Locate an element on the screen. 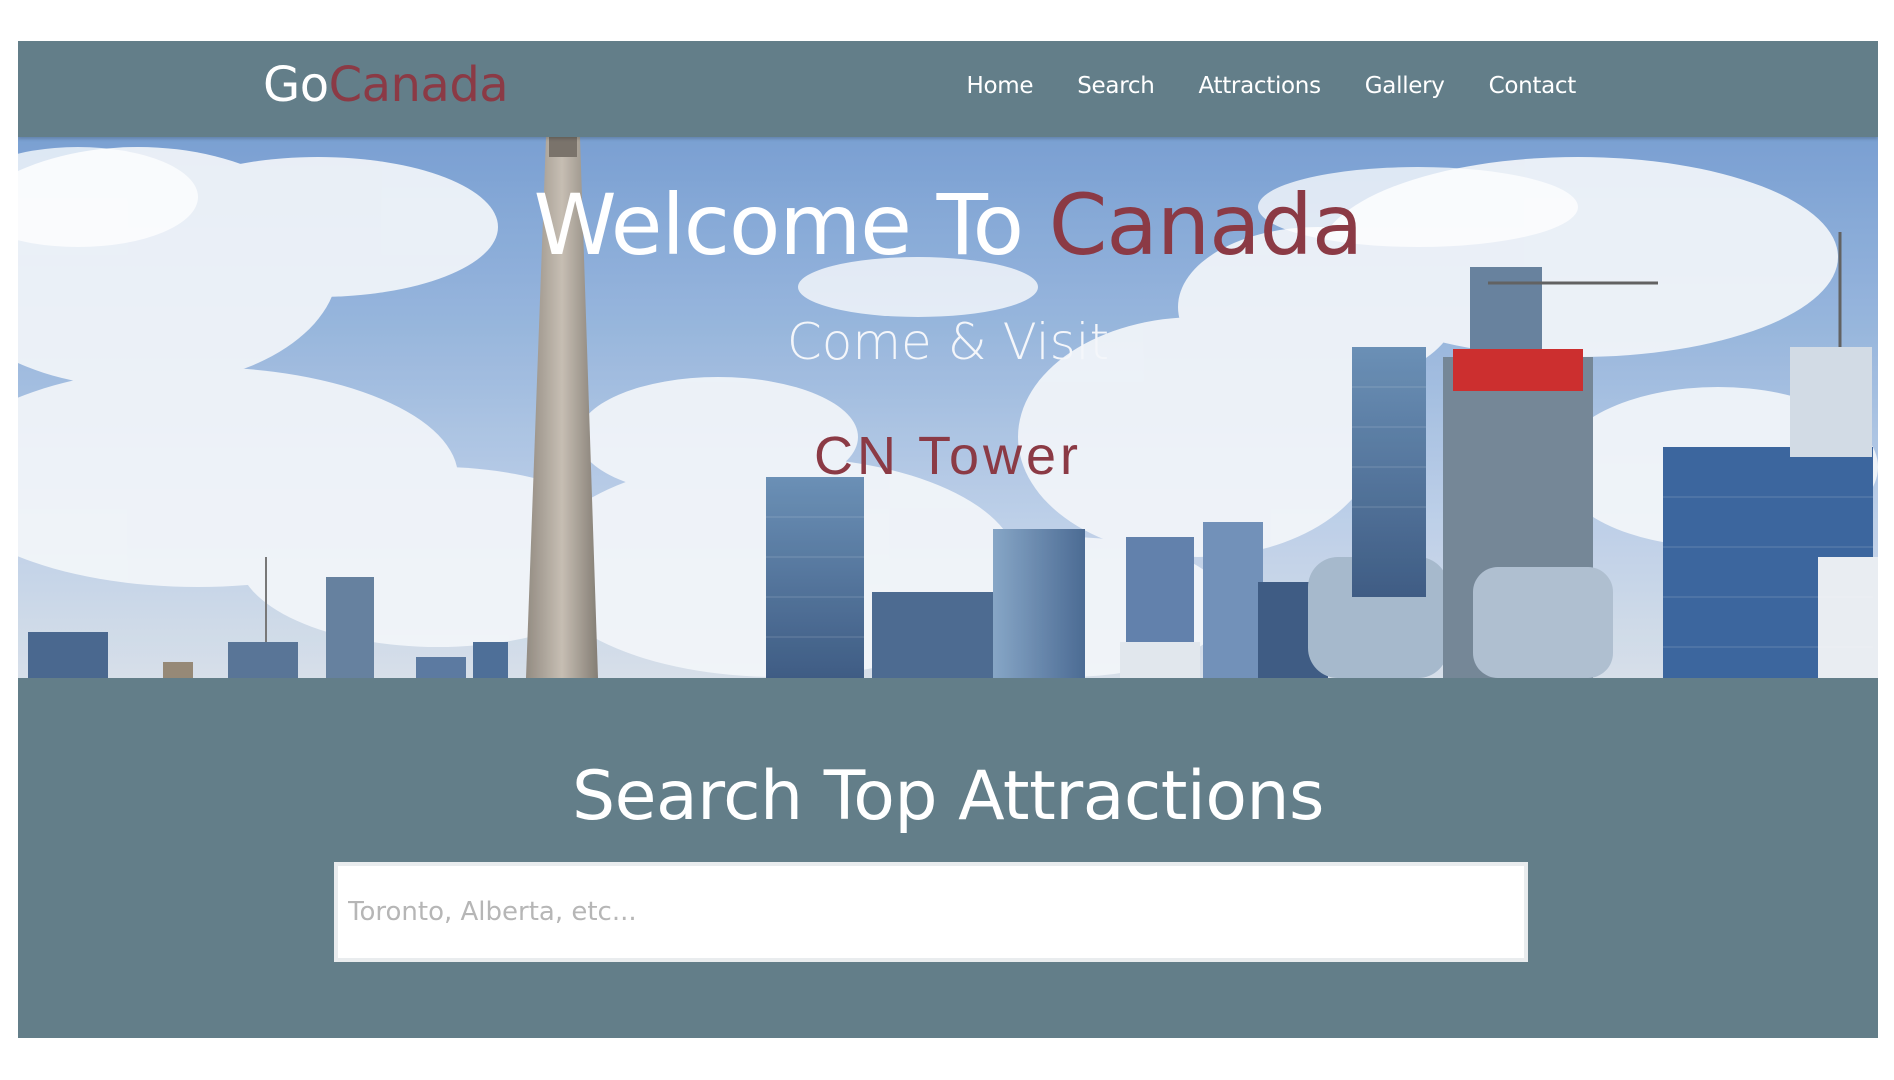 The height and width of the screenshot is (1080, 1894). hero-title: Welcome To Canada is located at coordinates (948, 225).